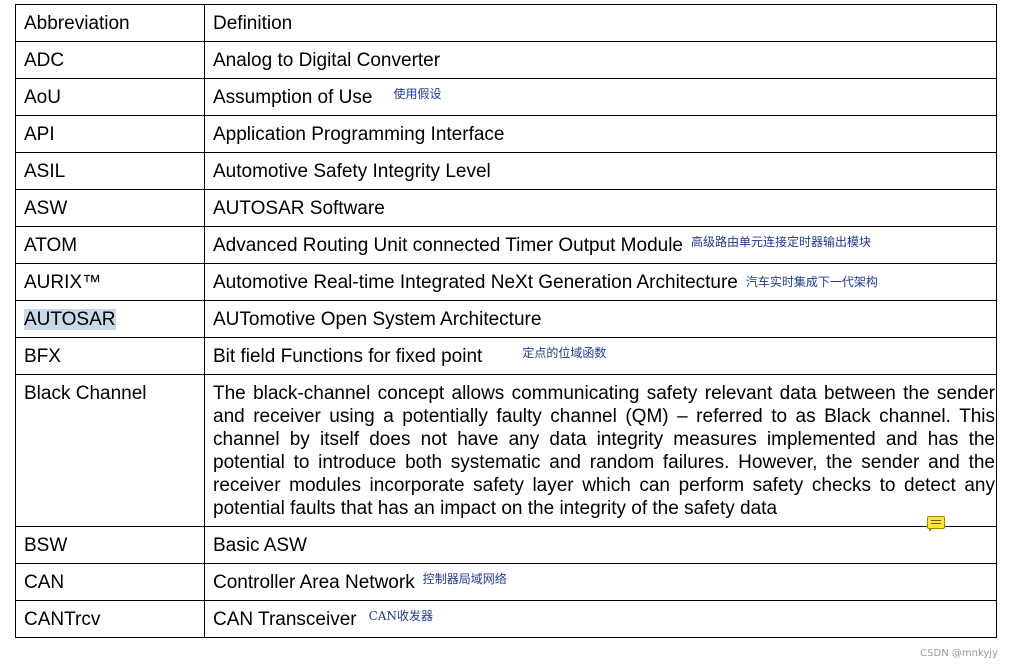  I want to click on abbr-cell: BSW, so click(110, 545).